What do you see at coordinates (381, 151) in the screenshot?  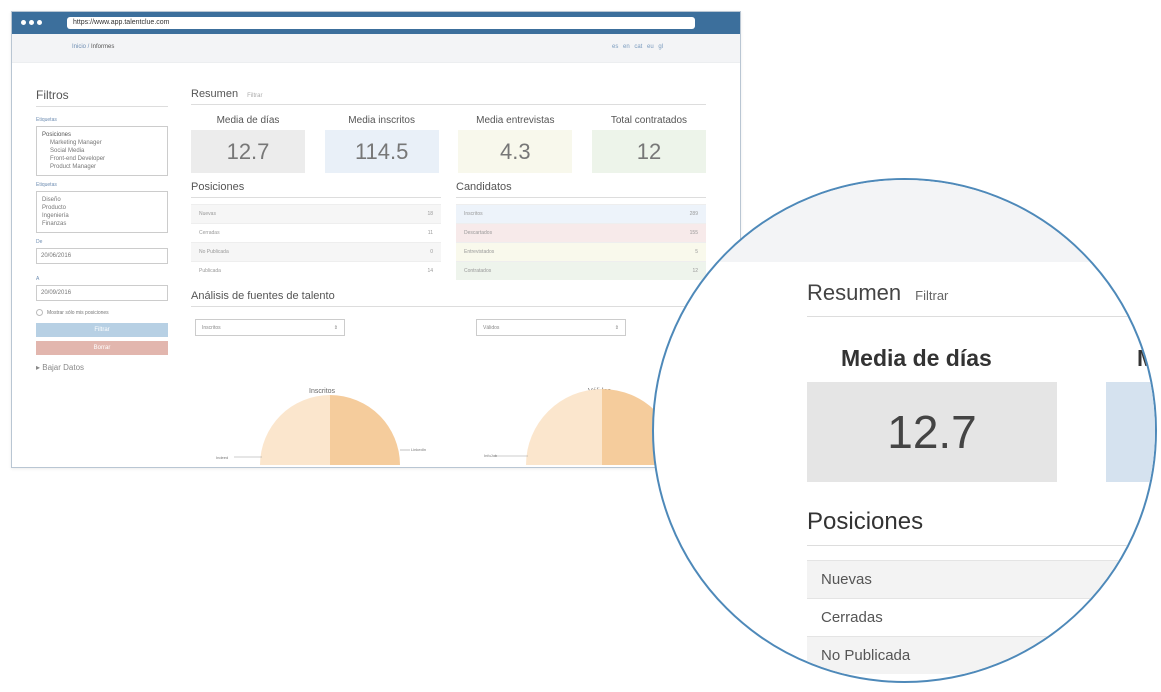 I see `stat-value: 114.5` at bounding box center [381, 151].